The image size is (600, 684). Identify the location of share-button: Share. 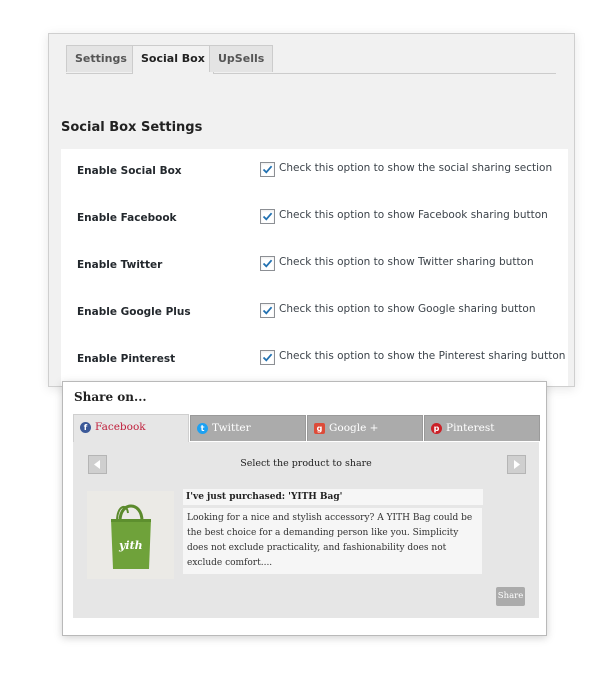
(510, 596).